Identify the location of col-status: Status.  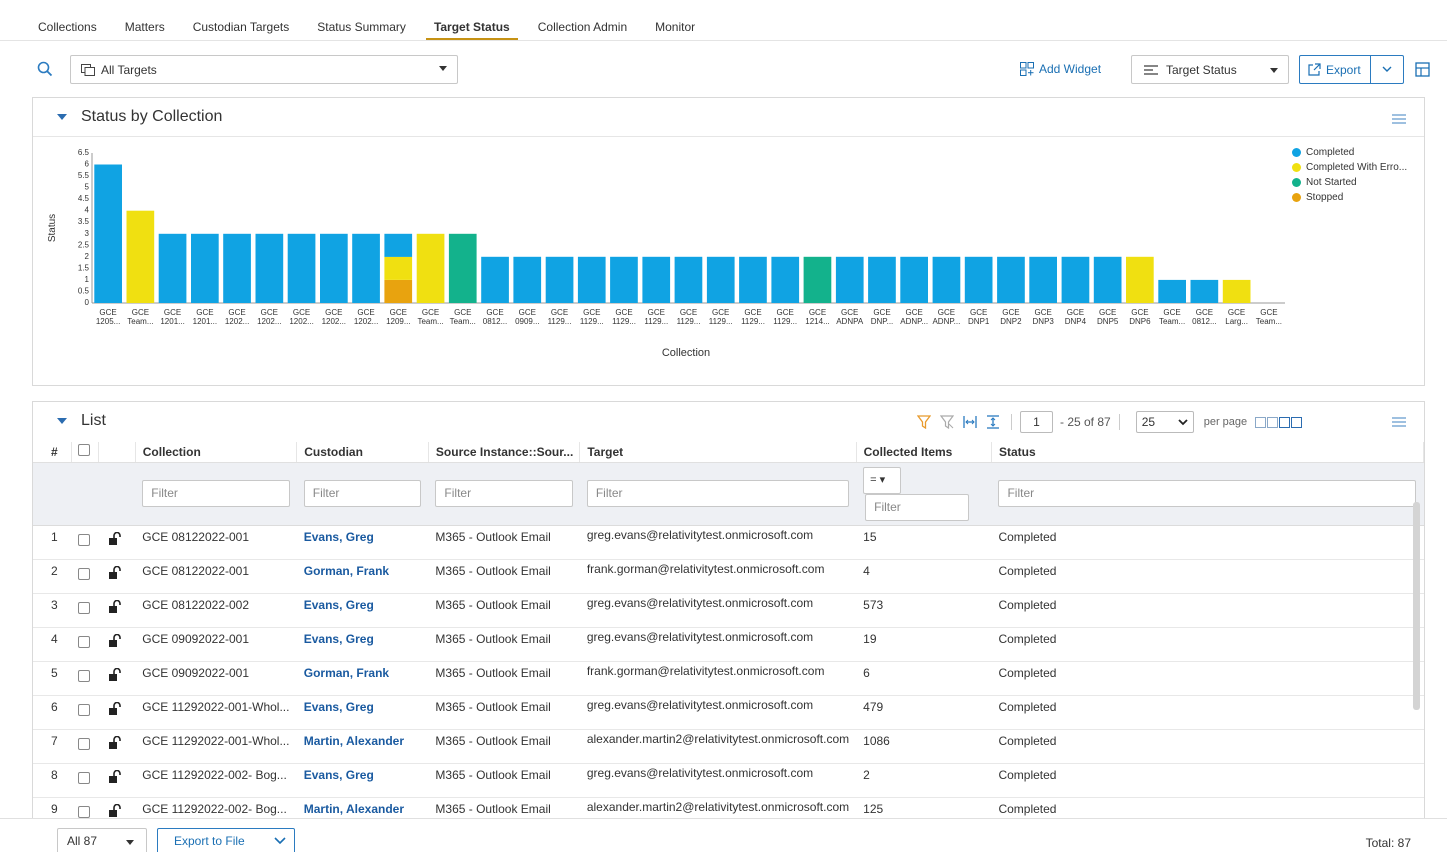
(1208, 452).